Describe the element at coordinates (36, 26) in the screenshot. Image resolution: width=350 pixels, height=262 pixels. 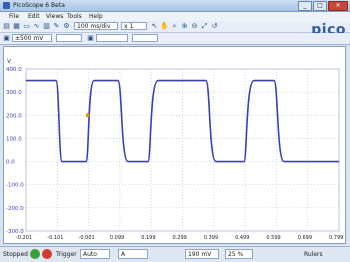
I see `scope-mode-icon: ∿` at that location.